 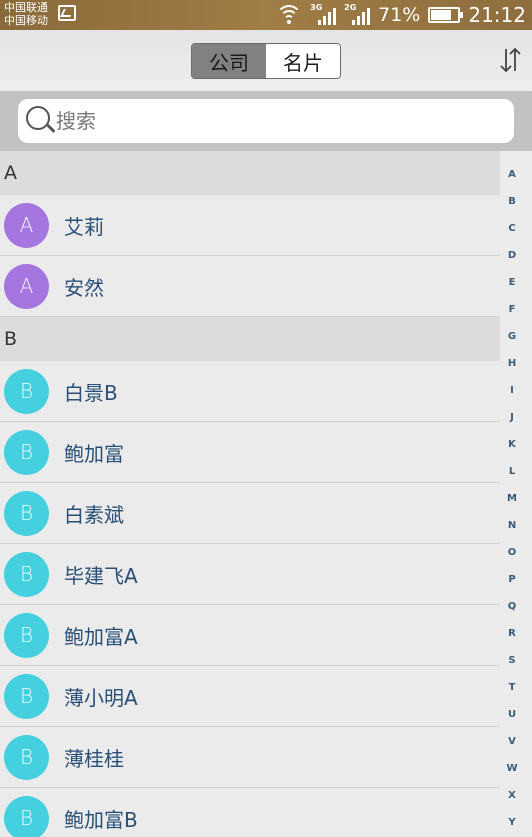 I want to click on carrier-2: 中国移动, so click(x=26, y=20).